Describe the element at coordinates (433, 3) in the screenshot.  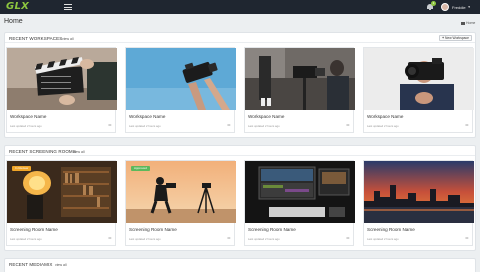
I see `notification-badge: 1` at that location.